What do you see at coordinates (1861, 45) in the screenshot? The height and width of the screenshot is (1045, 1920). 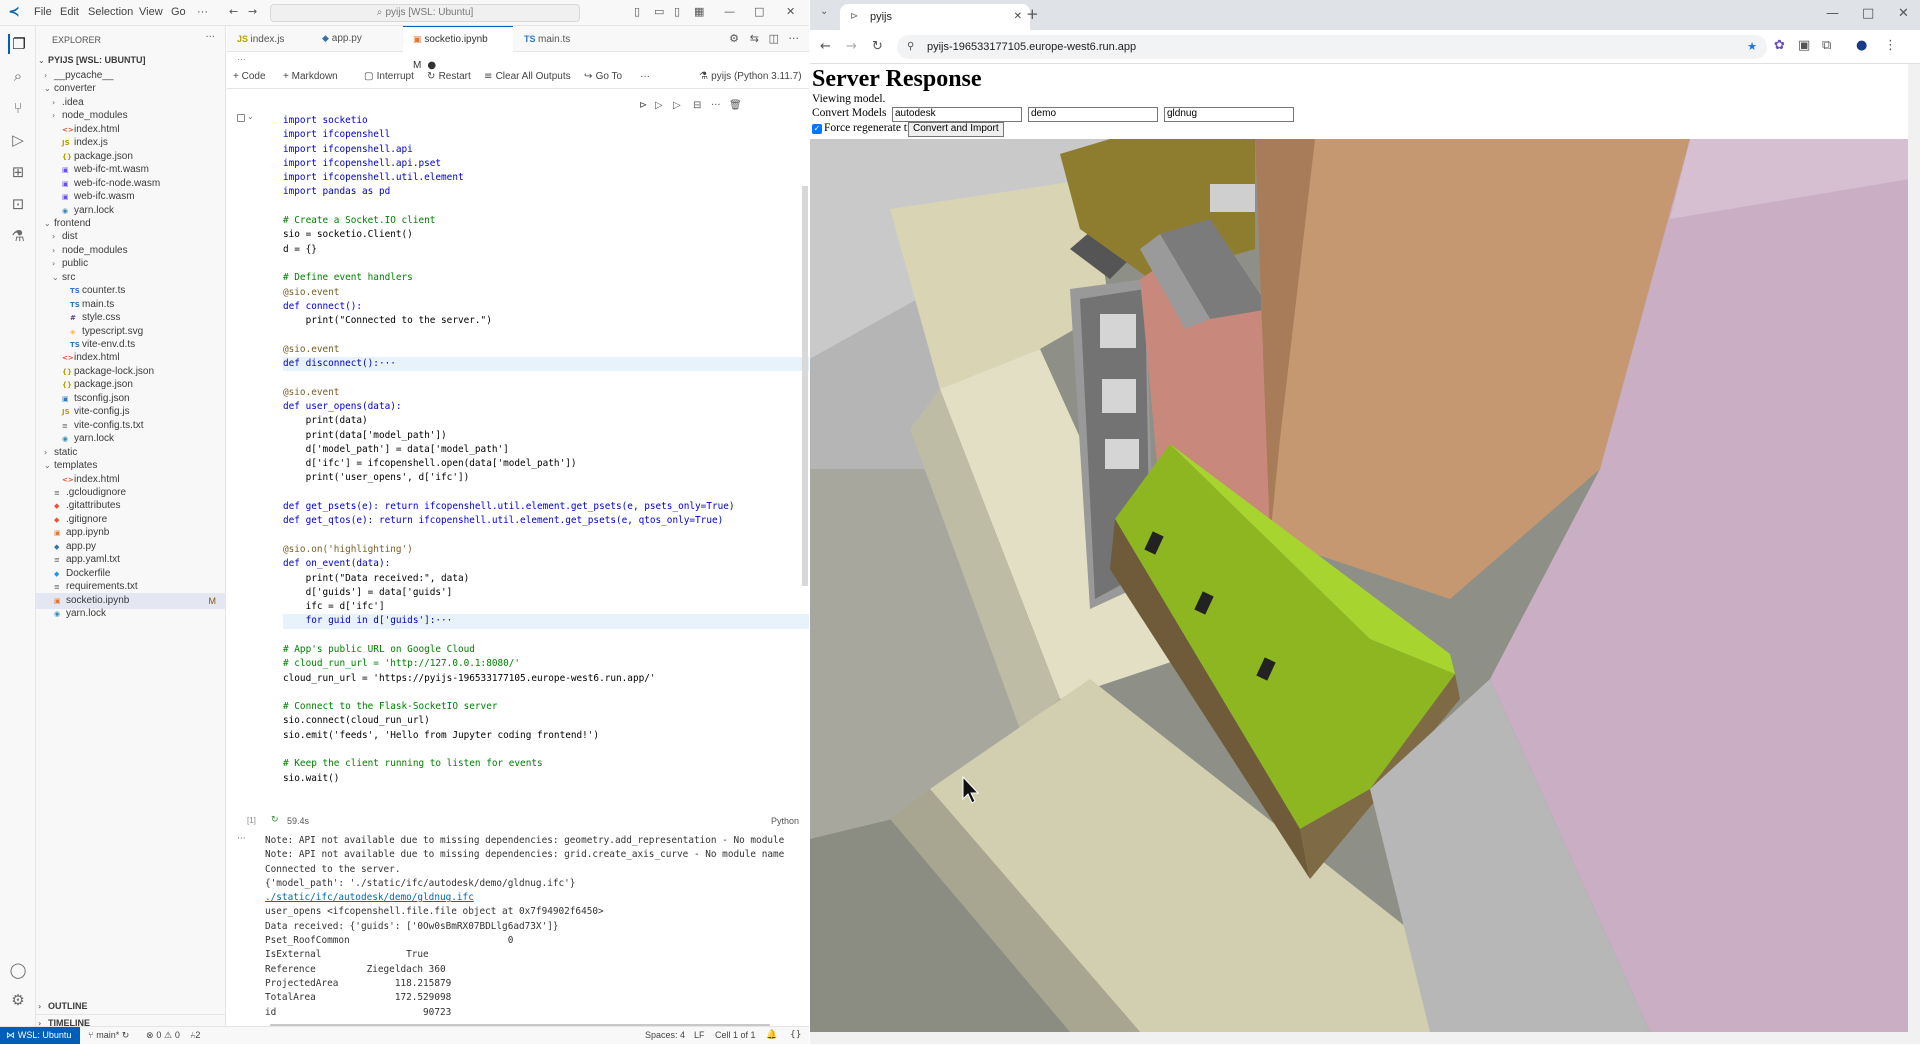 I see `profile-avatar-icon: ●` at bounding box center [1861, 45].